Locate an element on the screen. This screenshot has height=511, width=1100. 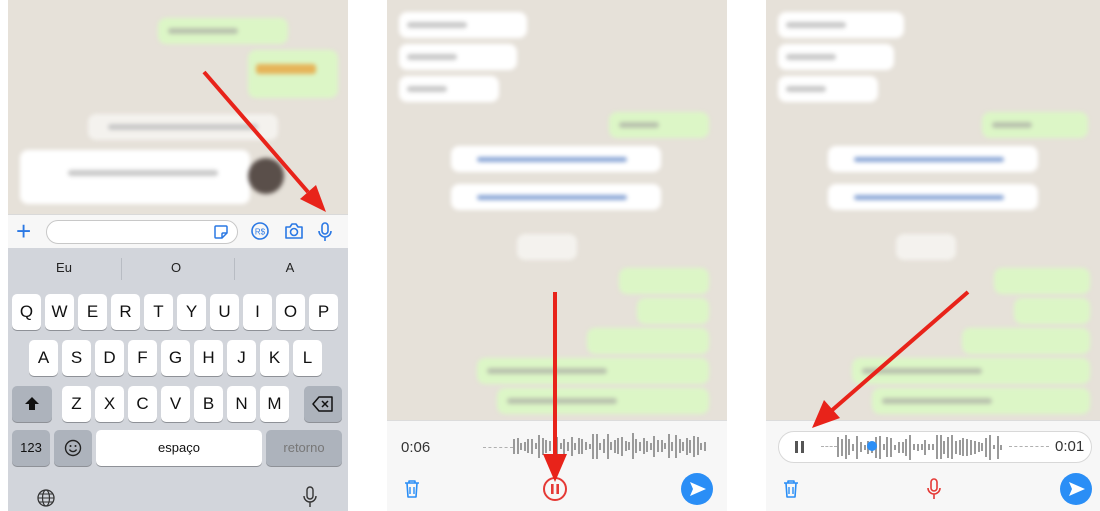
key-g: G is located at coordinates (175, 358).